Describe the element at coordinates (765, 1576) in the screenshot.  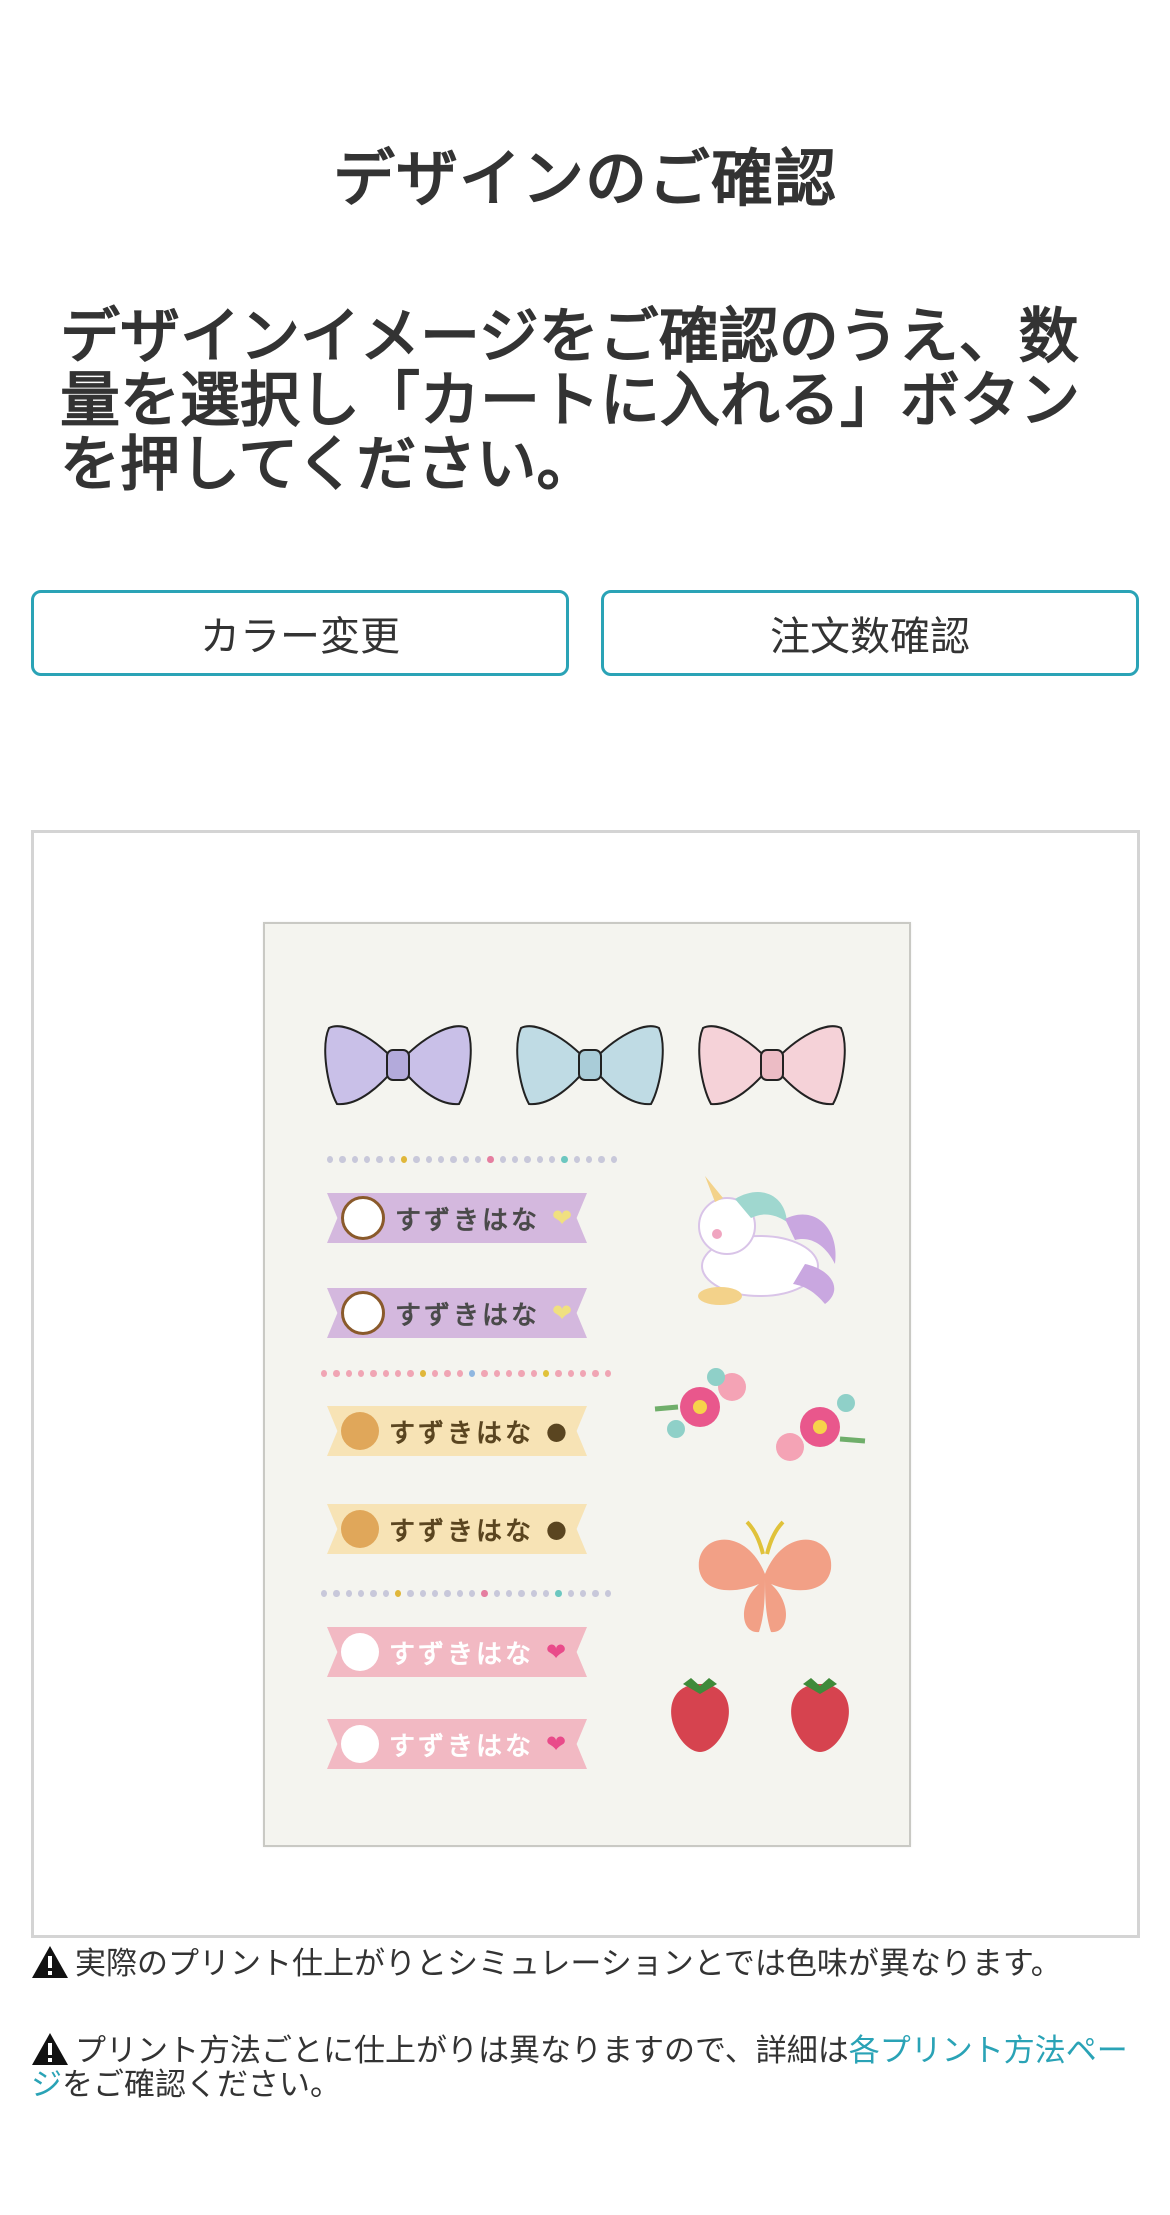
I see `butterfly-icon` at that location.